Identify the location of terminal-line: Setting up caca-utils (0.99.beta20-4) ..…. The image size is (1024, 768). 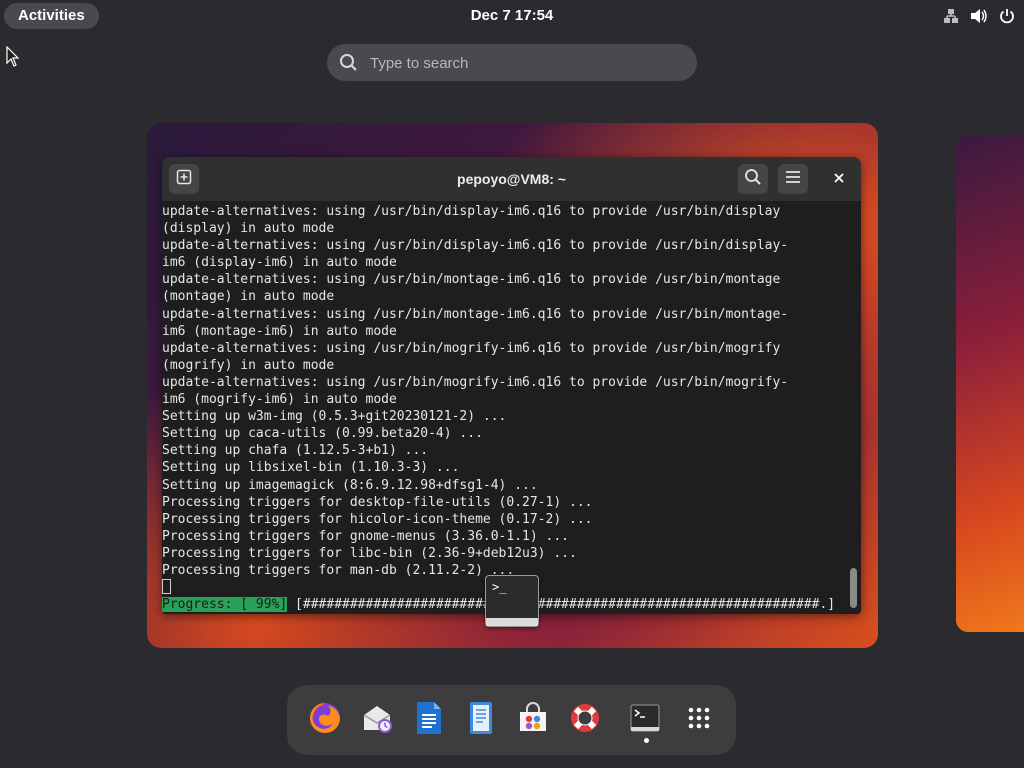
(322, 434).